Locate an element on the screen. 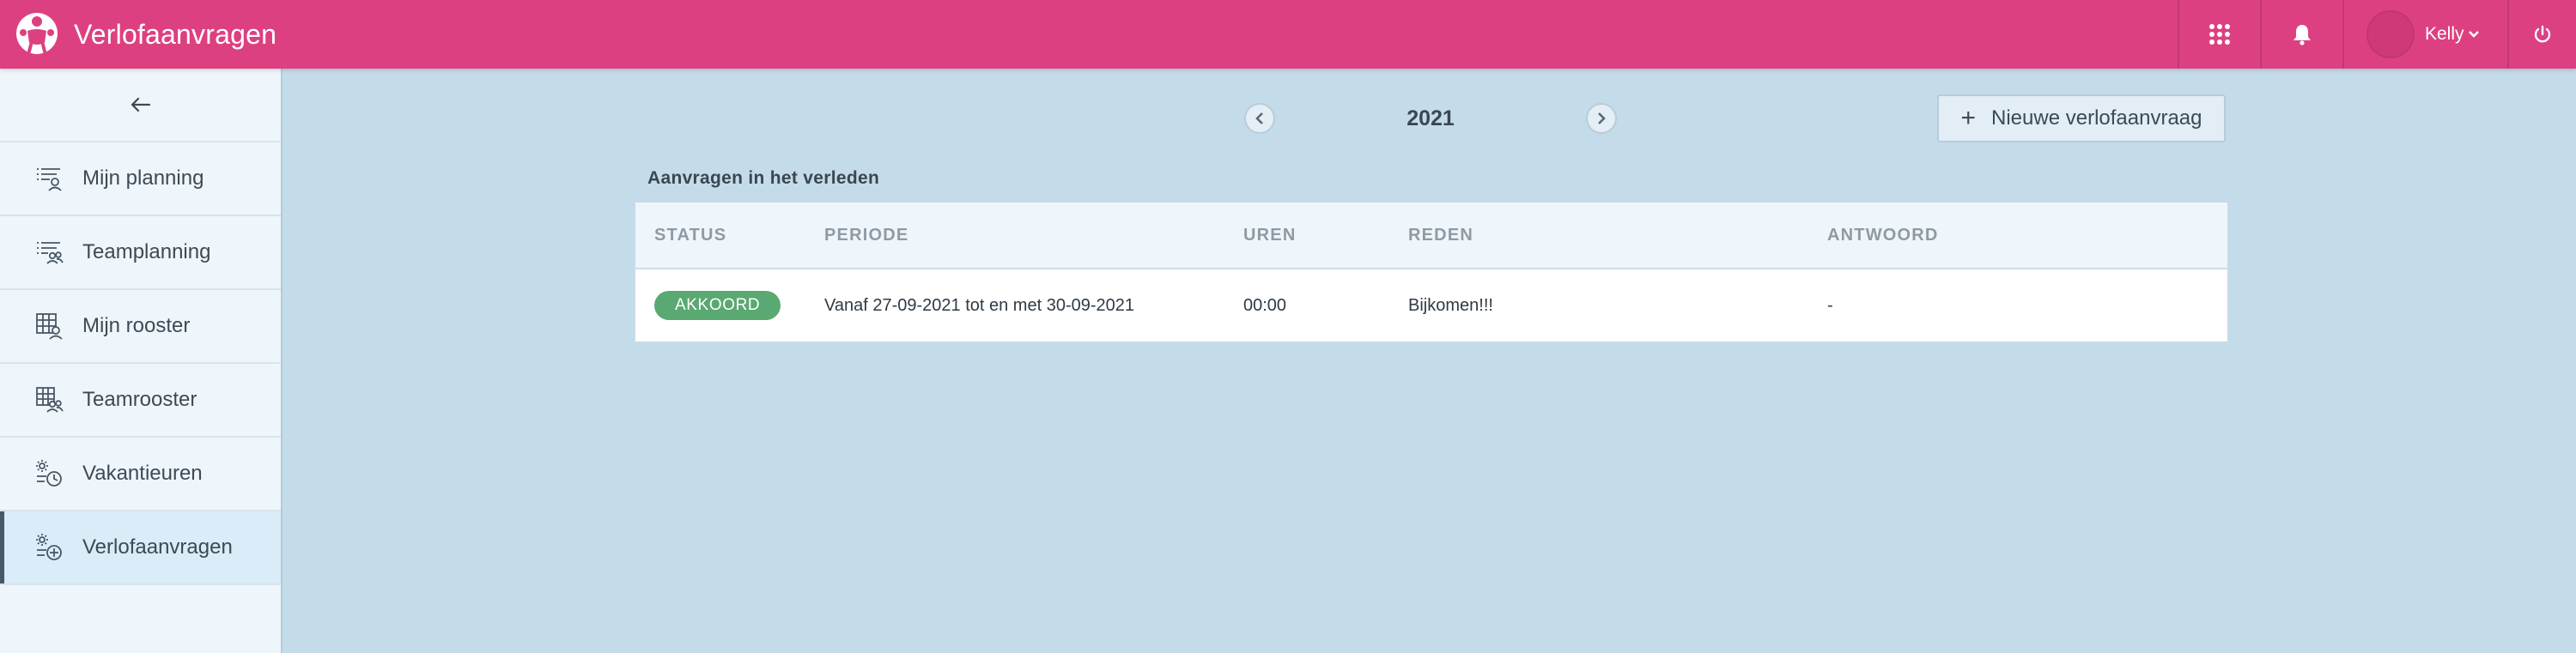 This screenshot has height=653, width=2576. sidebar-item-label: Verlofaanvragen is located at coordinates (158, 547).